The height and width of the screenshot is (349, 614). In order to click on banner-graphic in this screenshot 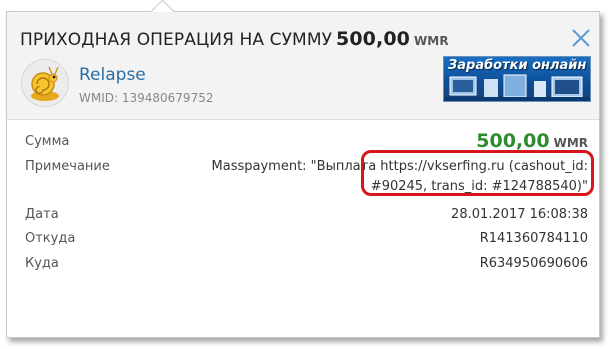, I will do `click(517, 87)`.